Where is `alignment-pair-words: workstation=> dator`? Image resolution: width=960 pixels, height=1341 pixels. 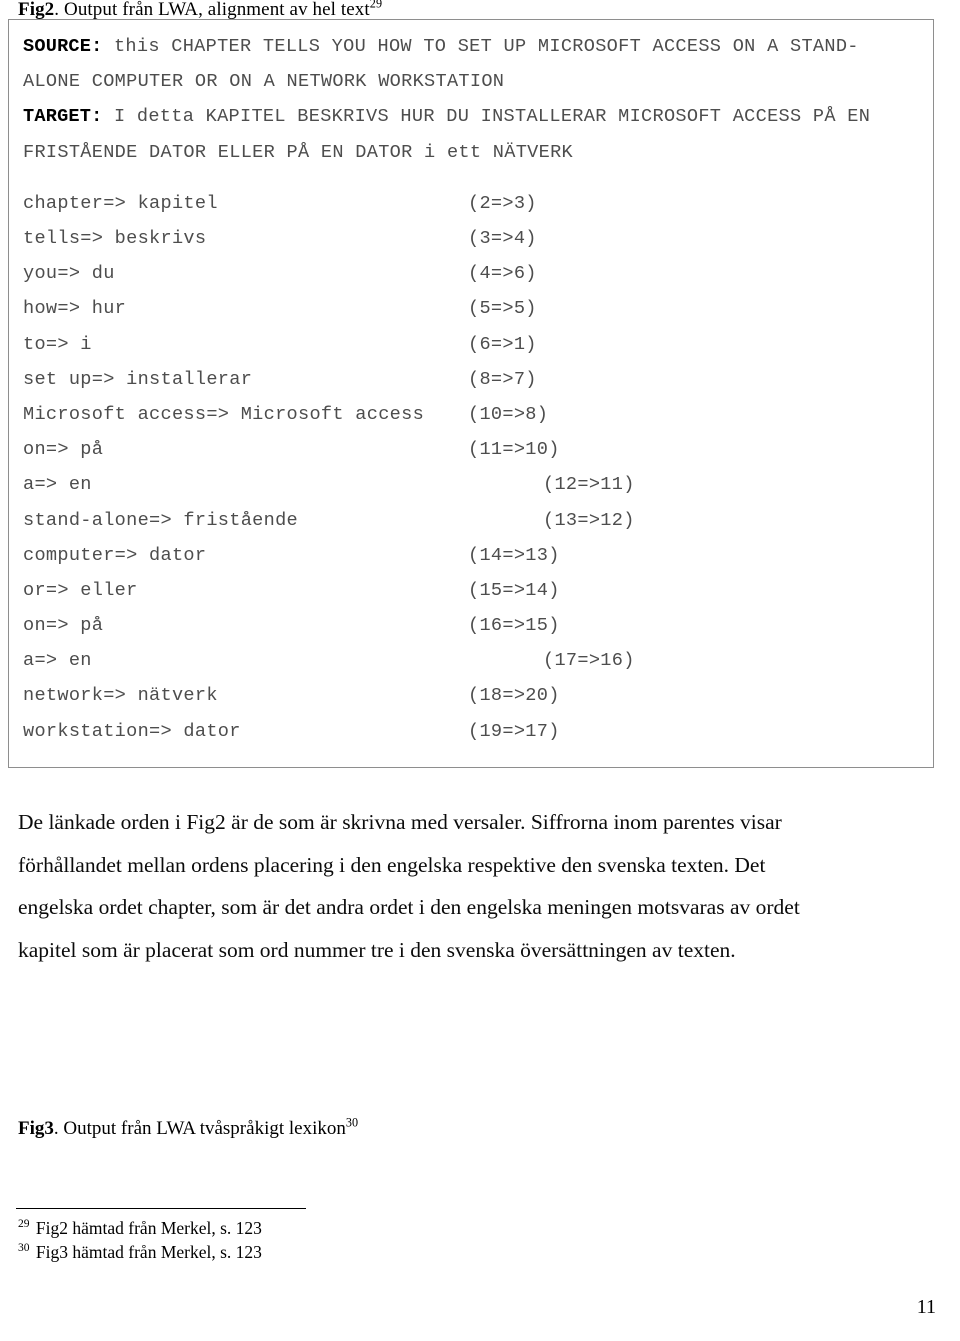 alignment-pair-words: workstation=> dator is located at coordinates (132, 731).